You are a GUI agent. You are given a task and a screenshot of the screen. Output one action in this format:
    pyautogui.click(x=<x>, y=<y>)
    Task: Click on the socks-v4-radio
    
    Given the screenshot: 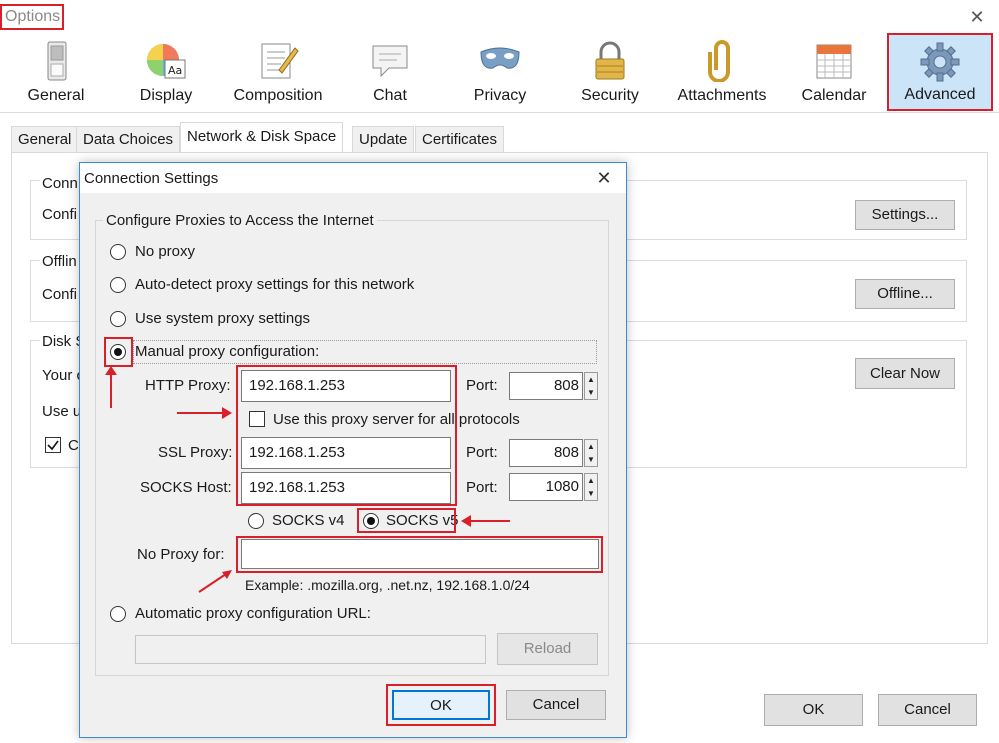 What is the action you would take?
    pyautogui.click(x=256, y=521)
    